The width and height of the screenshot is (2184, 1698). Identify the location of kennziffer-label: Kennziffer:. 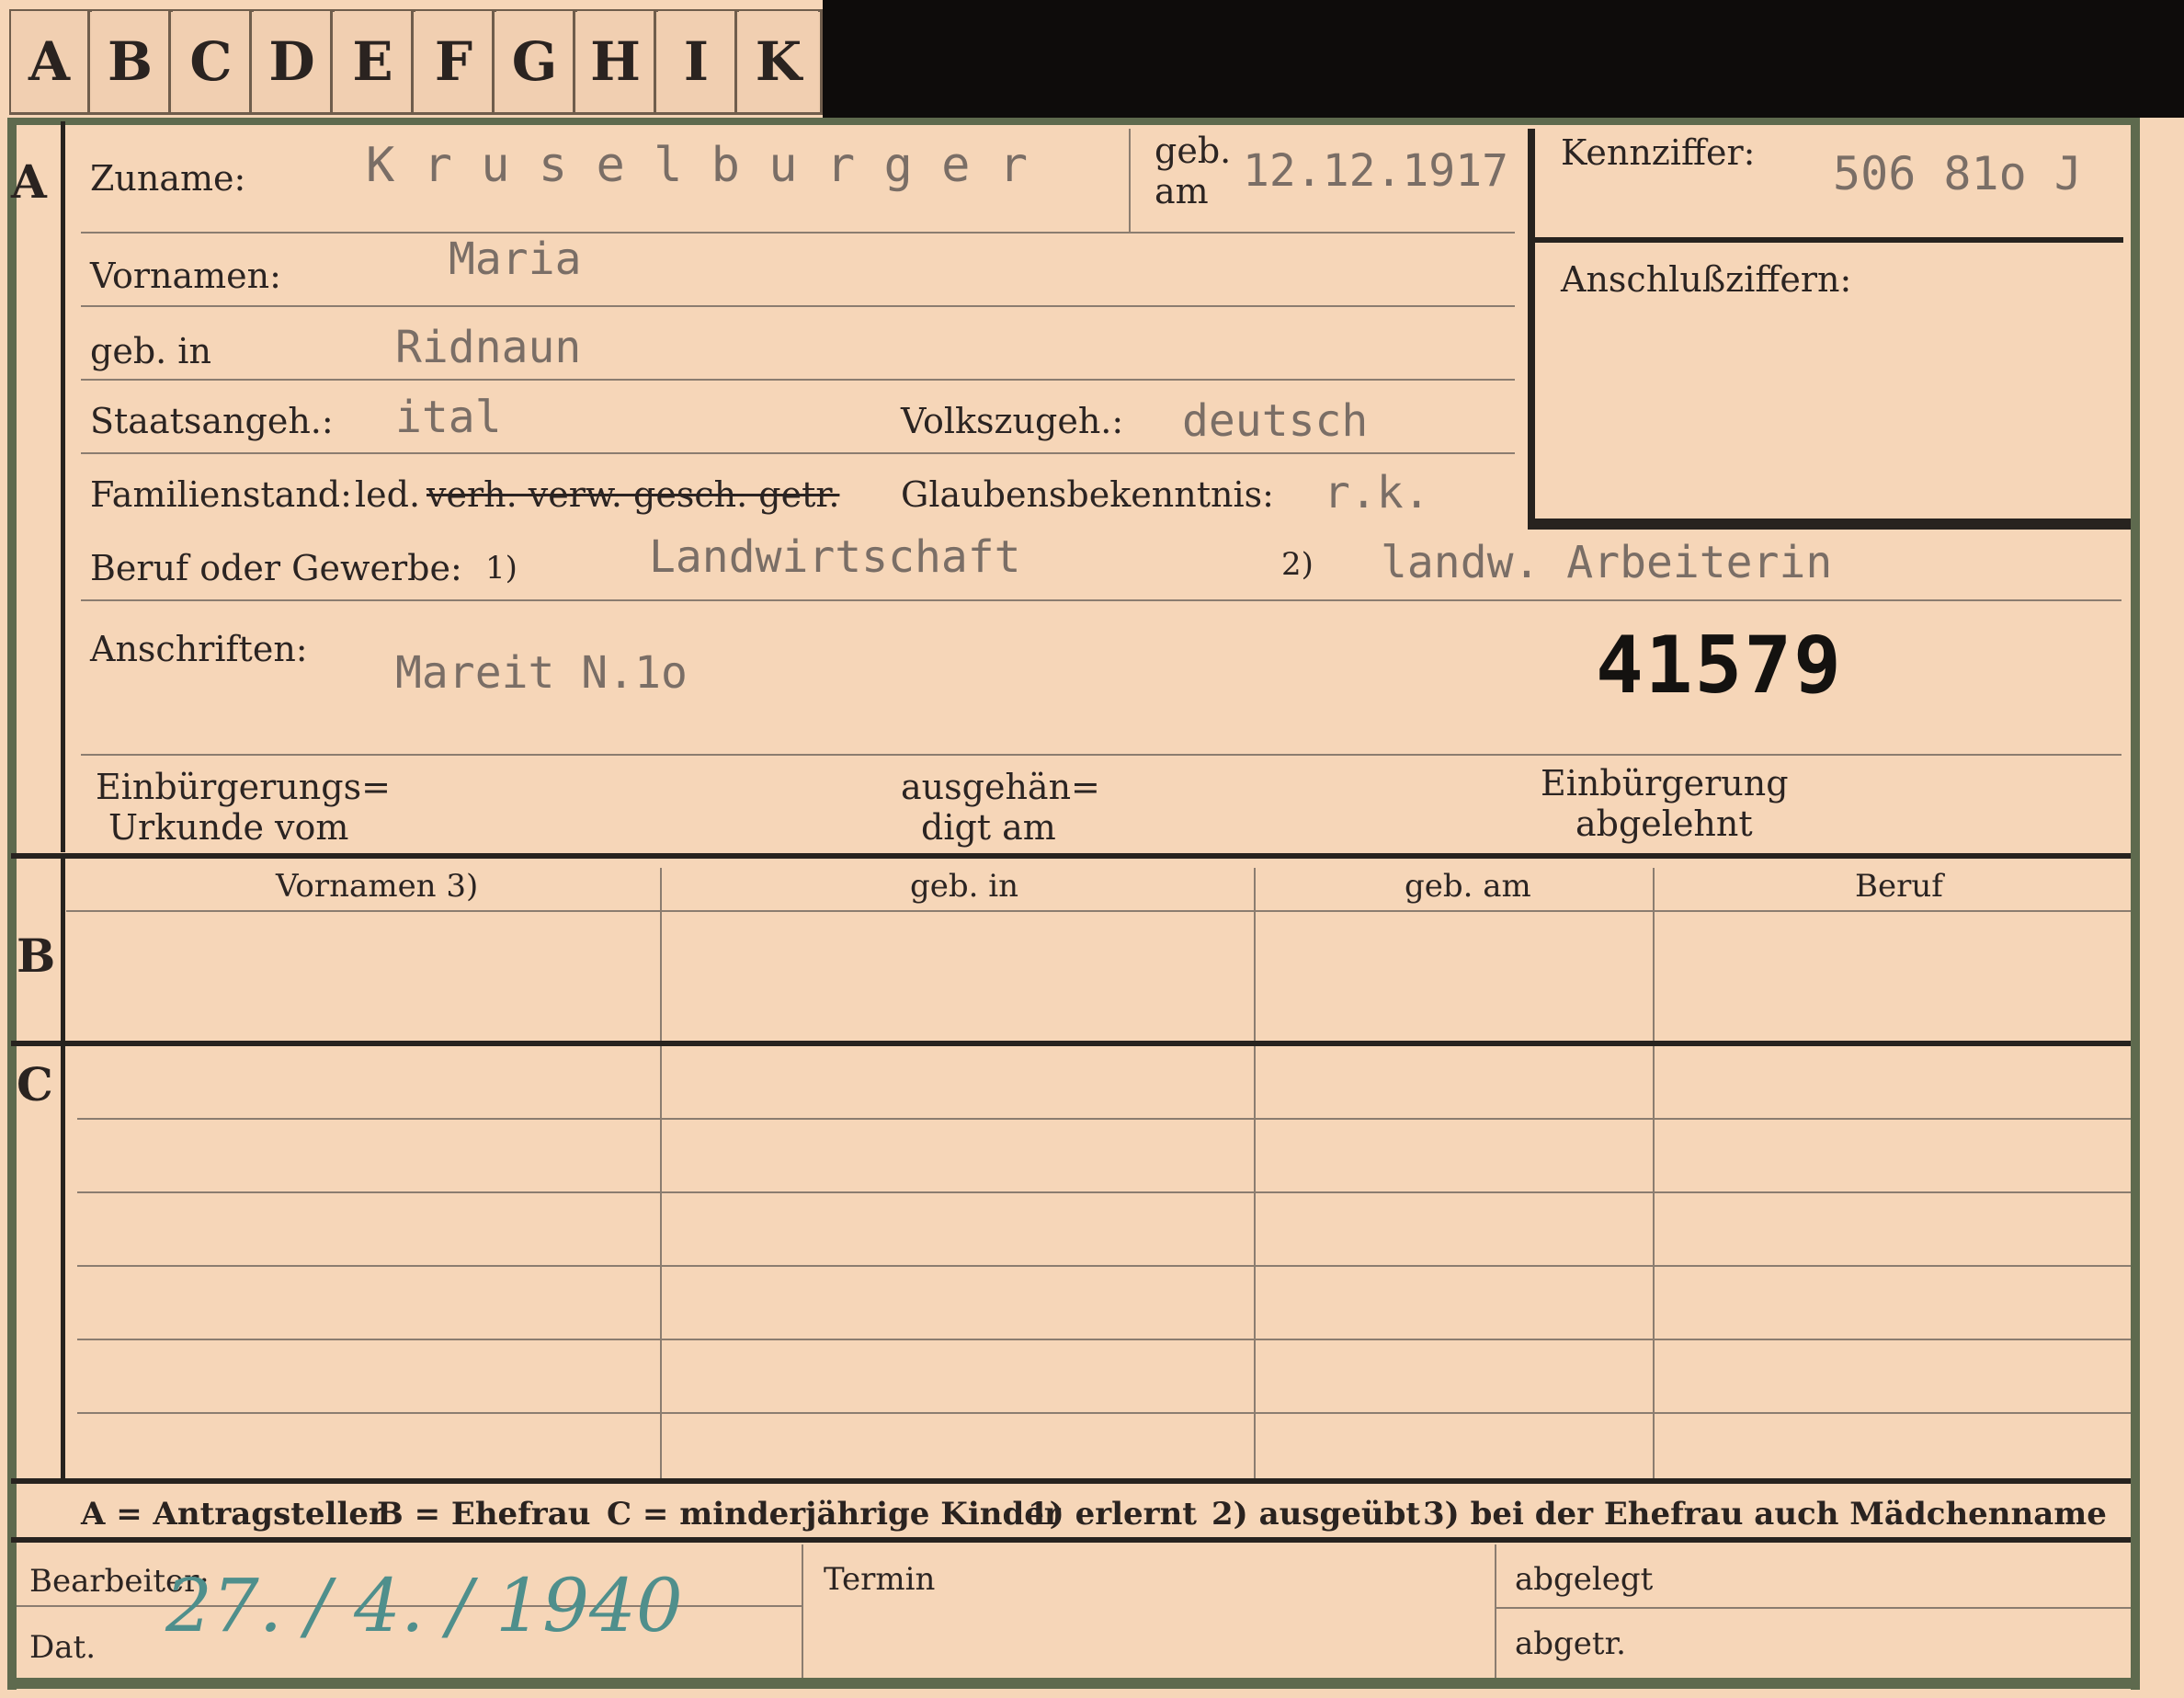
(1658, 152).